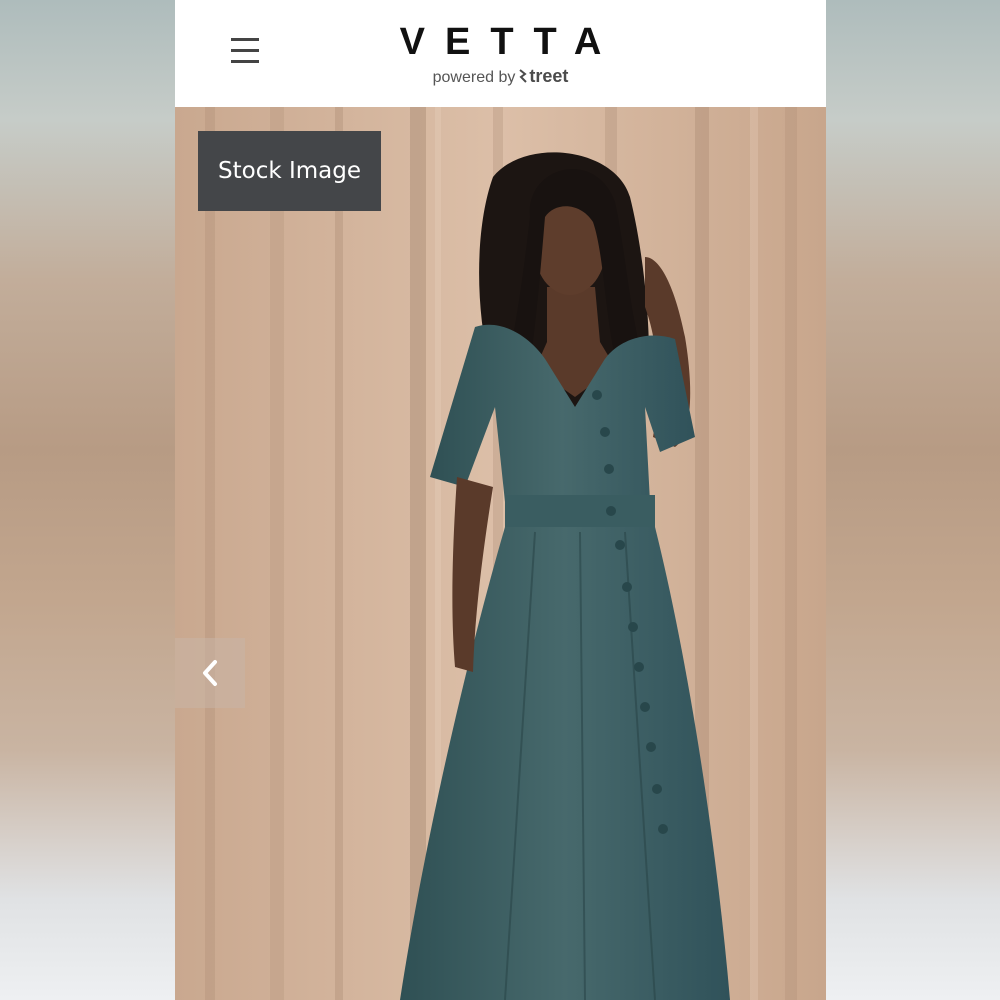 The width and height of the screenshot is (1000, 1000). What do you see at coordinates (474, 77) in the screenshot?
I see `powered-by-prefix: powered by` at bounding box center [474, 77].